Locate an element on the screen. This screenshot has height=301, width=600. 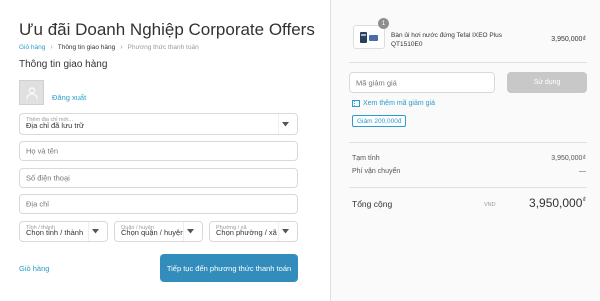
shop-title: Ưu đãi Doanh Nghiệp Corporate Offers is located at coordinates (167, 29).